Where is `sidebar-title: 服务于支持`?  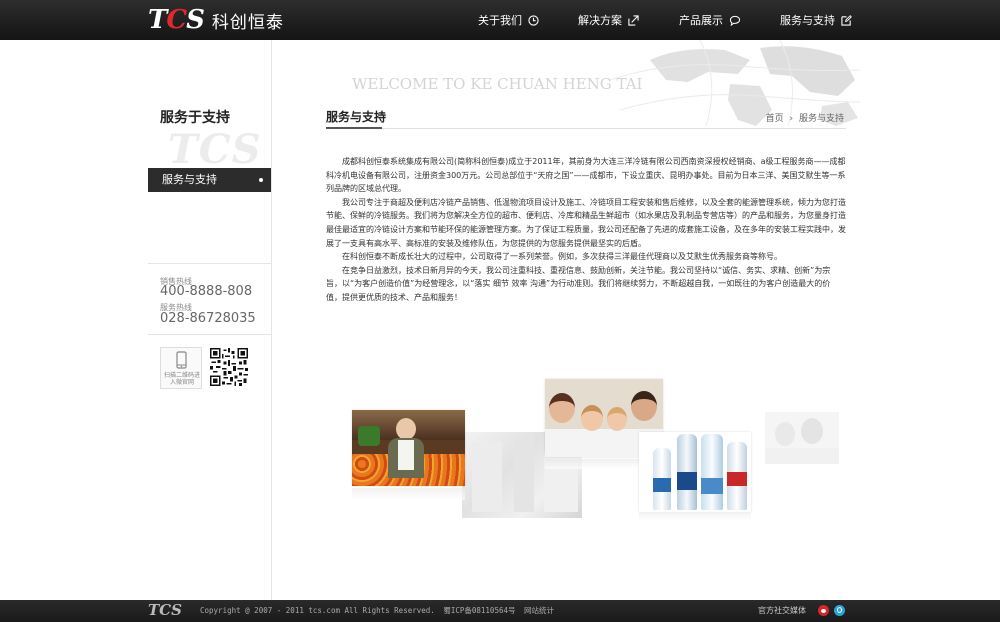 sidebar-title: 服务于支持 is located at coordinates (195, 118).